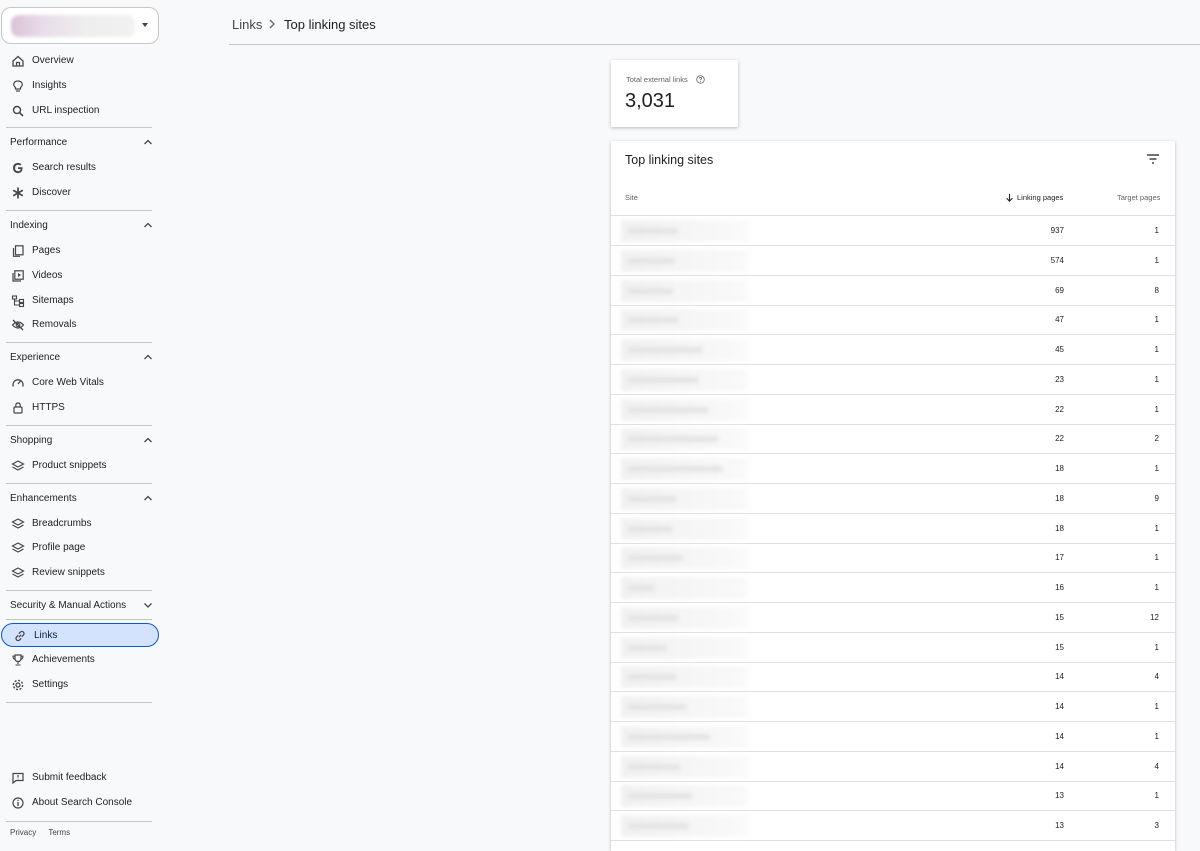 This screenshot has height=851, width=1200. I want to click on filter-icon, so click(1153, 159).